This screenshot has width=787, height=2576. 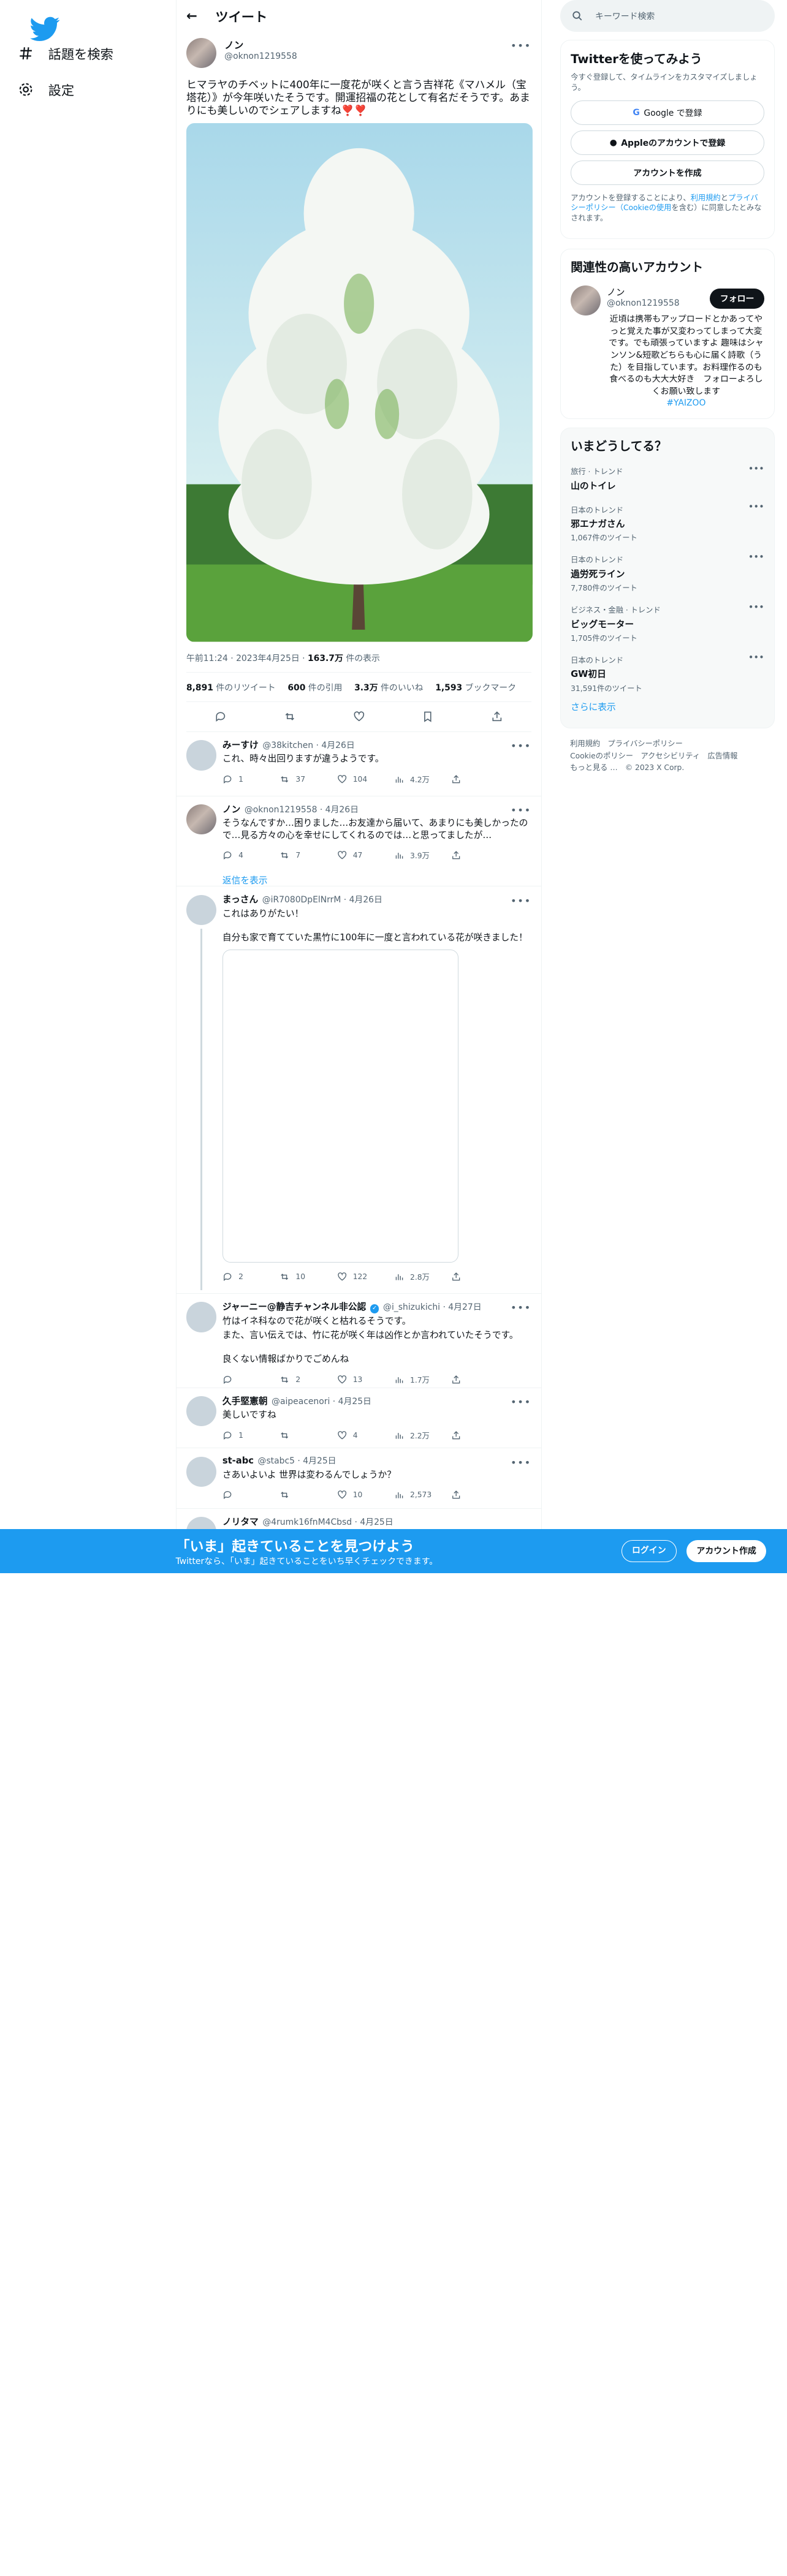 I want to click on reply-author-name: まっさん, so click(x=240, y=899).